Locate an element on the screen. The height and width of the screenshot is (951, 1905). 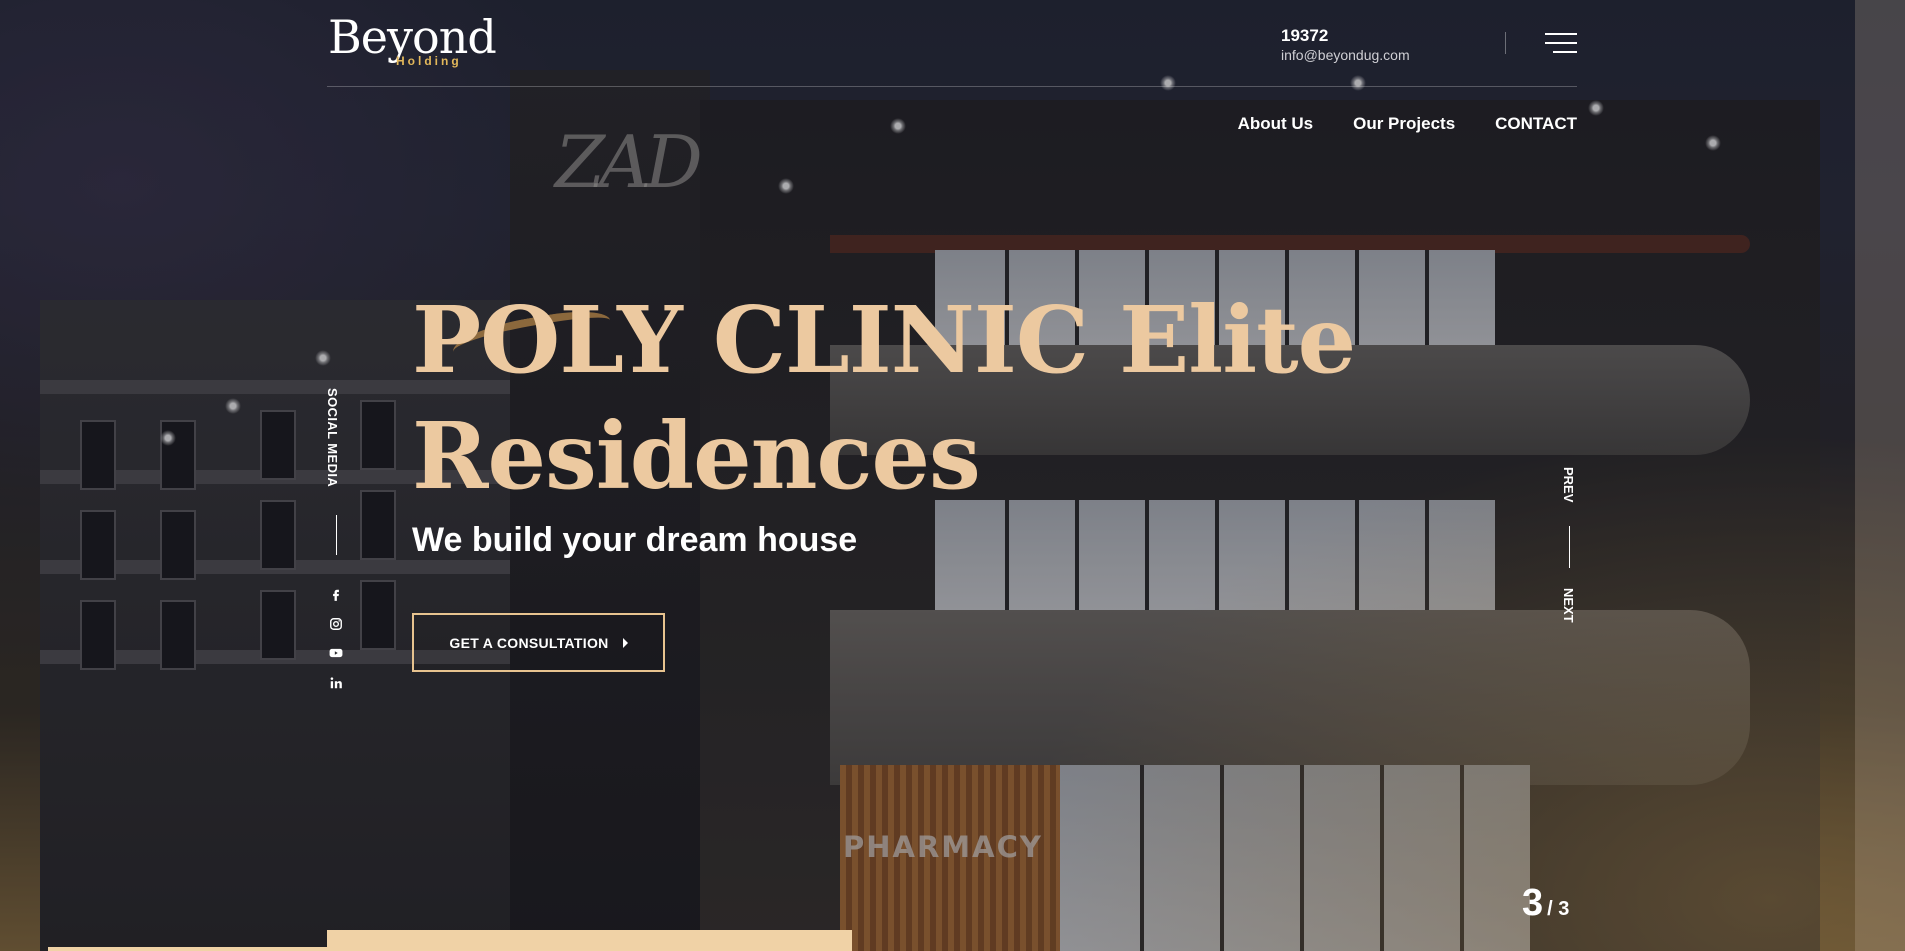
hero-subtitle: We build your dream house is located at coordinates (635, 540).